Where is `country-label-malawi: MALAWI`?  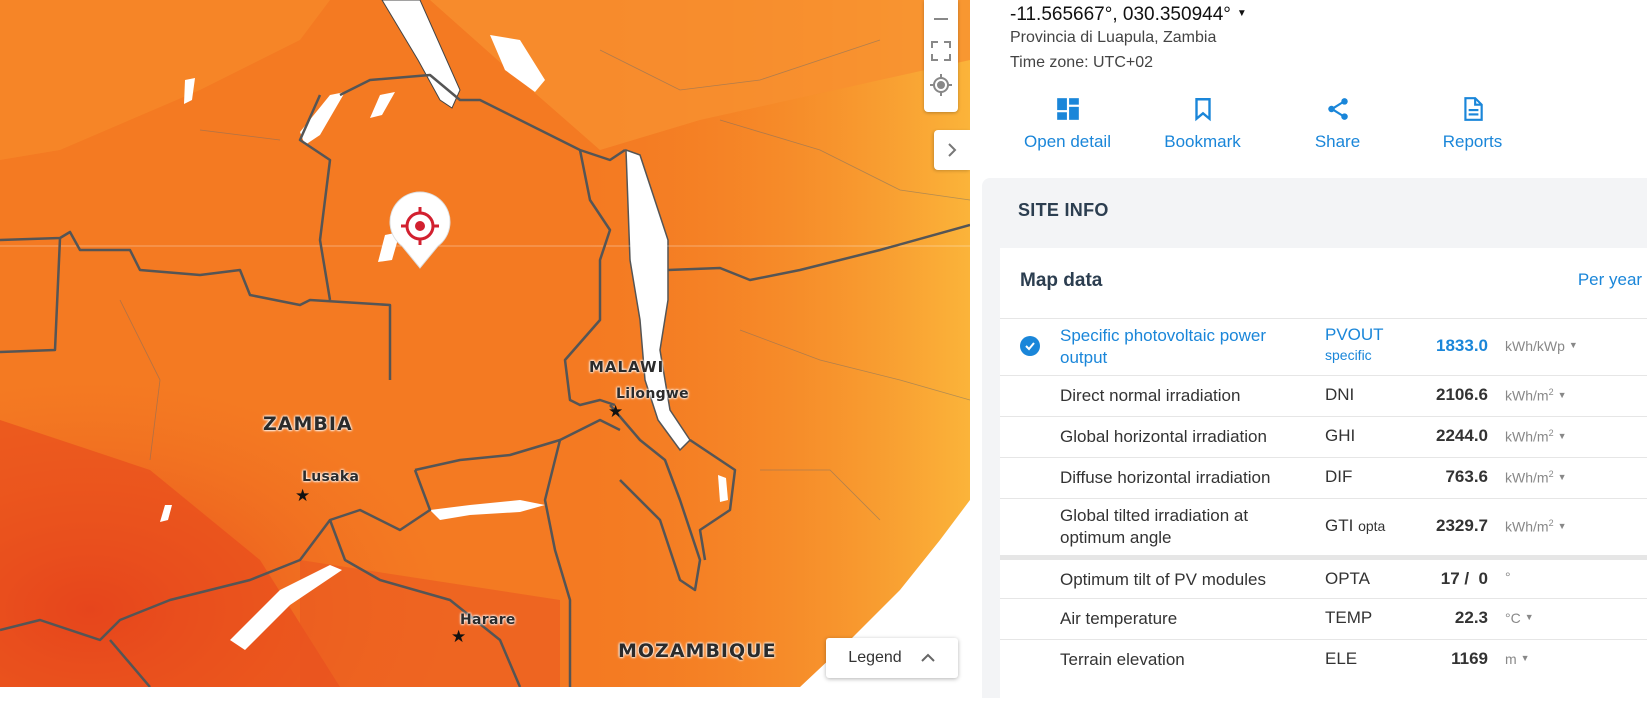
country-label-malawi: MALAWI is located at coordinates (627, 367).